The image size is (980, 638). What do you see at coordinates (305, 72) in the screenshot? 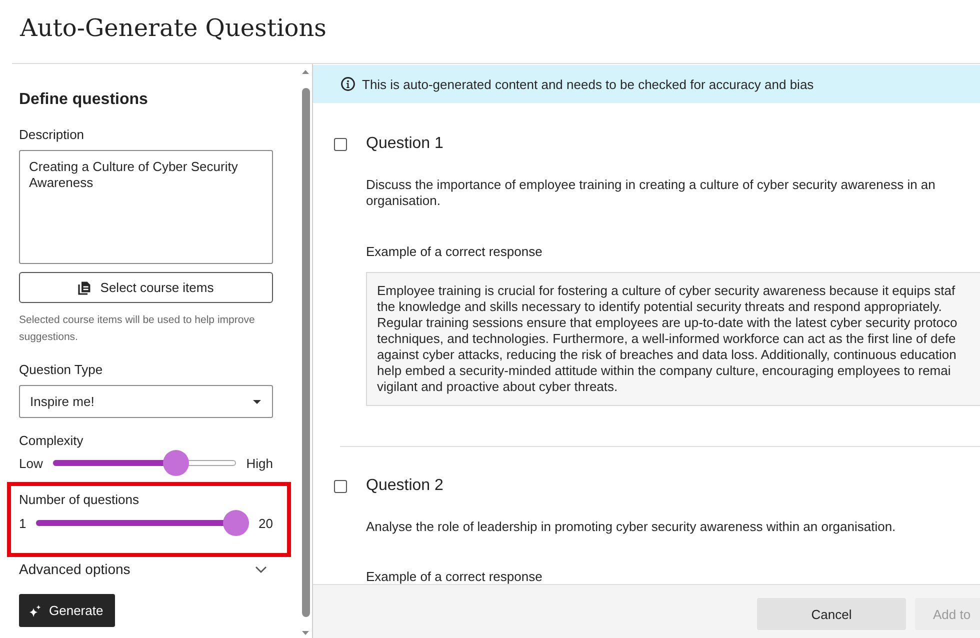
I see `scroll-up-icon` at bounding box center [305, 72].